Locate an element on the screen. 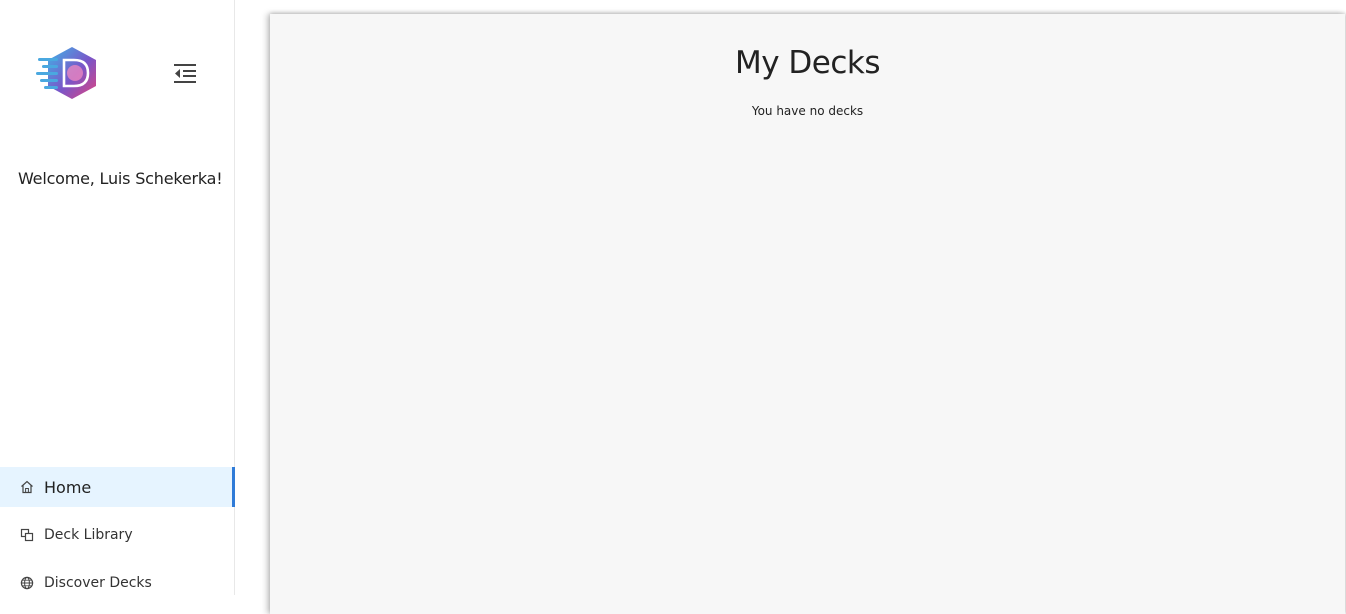 The height and width of the screenshot is (614, 1346). sidebar-item-discover-decks: Discover Decks is located at coordinates (117, 583).